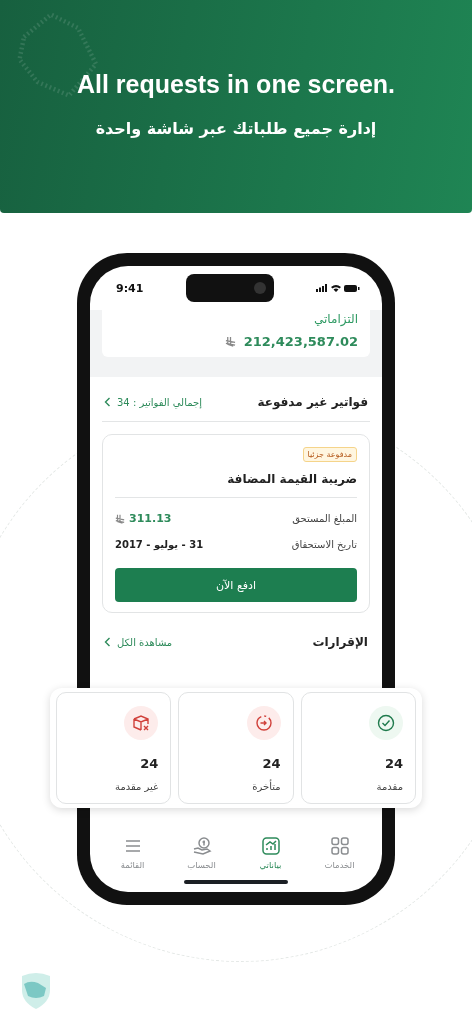  Describe the element at coordinates (270, 846) in the screenshot. I see `chart-icon` at that location.